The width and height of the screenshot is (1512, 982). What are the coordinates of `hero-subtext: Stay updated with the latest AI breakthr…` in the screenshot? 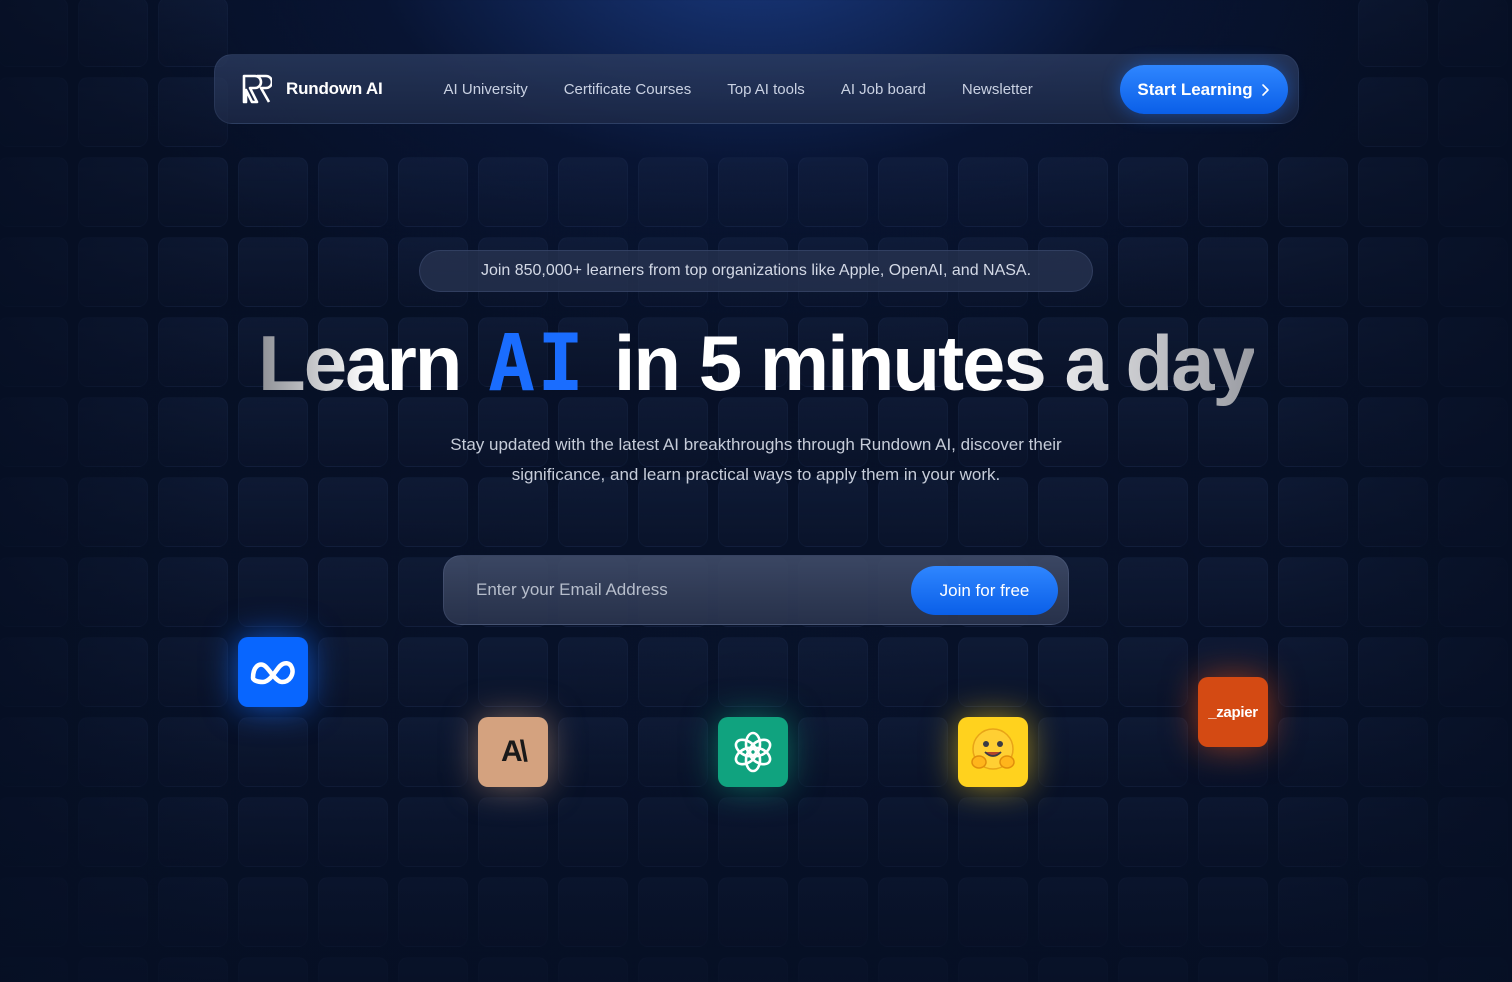 It's located at (756, 459).